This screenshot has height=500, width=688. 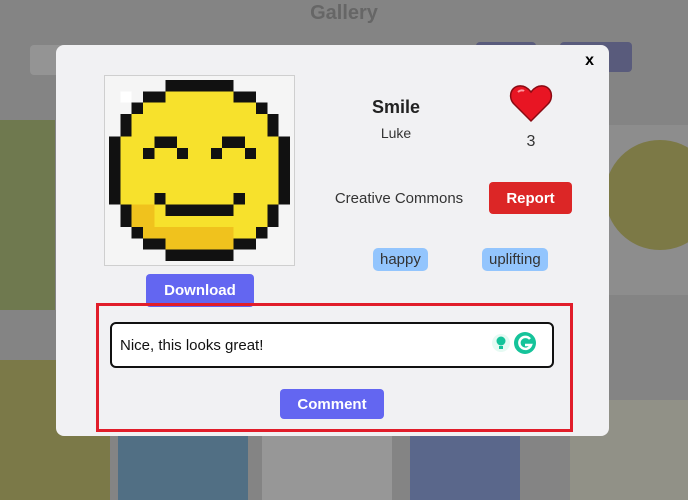 What do you see at coordinates (399, 198) in the screenshot?
I see `license-label: Creative Commons` at bounding box center [399, 198].